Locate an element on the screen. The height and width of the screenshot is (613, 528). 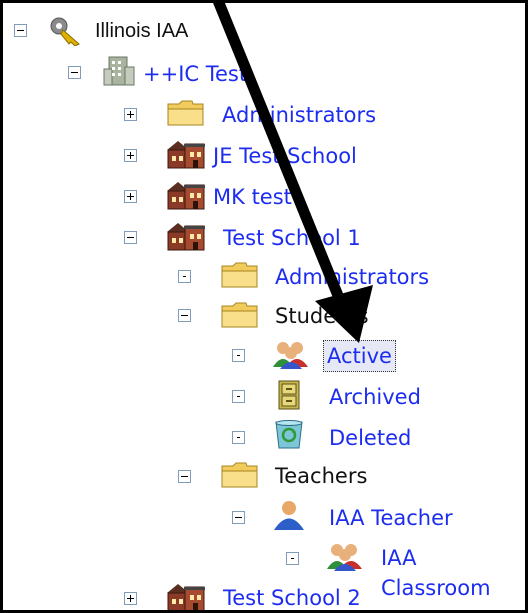
collapse-toggle-students is located at coordinates (184, 315).